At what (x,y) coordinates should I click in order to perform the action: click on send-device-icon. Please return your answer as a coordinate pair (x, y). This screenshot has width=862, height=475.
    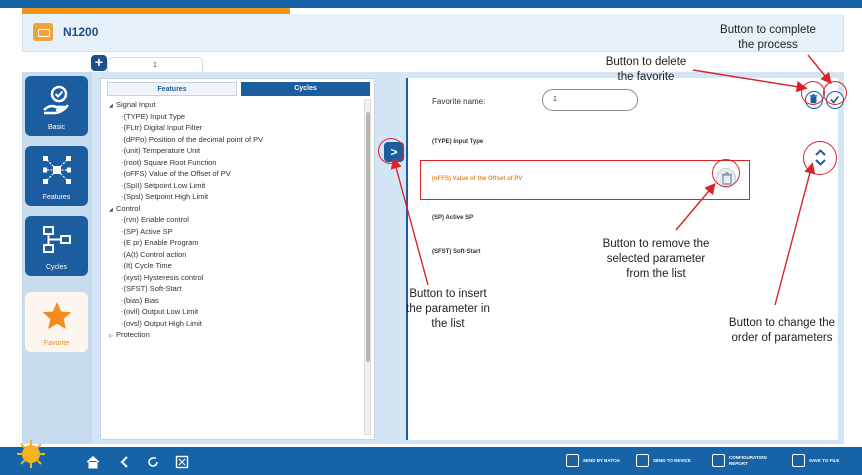
    Looking at the image, I should click on (642, 460).